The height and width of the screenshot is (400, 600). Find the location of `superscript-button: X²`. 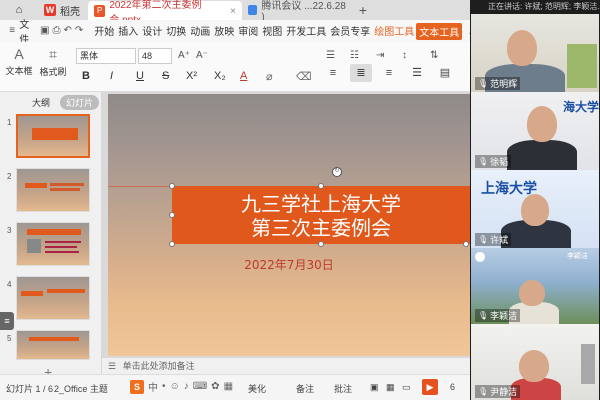

superscript-button: X² is located at coordinates (191, 76).